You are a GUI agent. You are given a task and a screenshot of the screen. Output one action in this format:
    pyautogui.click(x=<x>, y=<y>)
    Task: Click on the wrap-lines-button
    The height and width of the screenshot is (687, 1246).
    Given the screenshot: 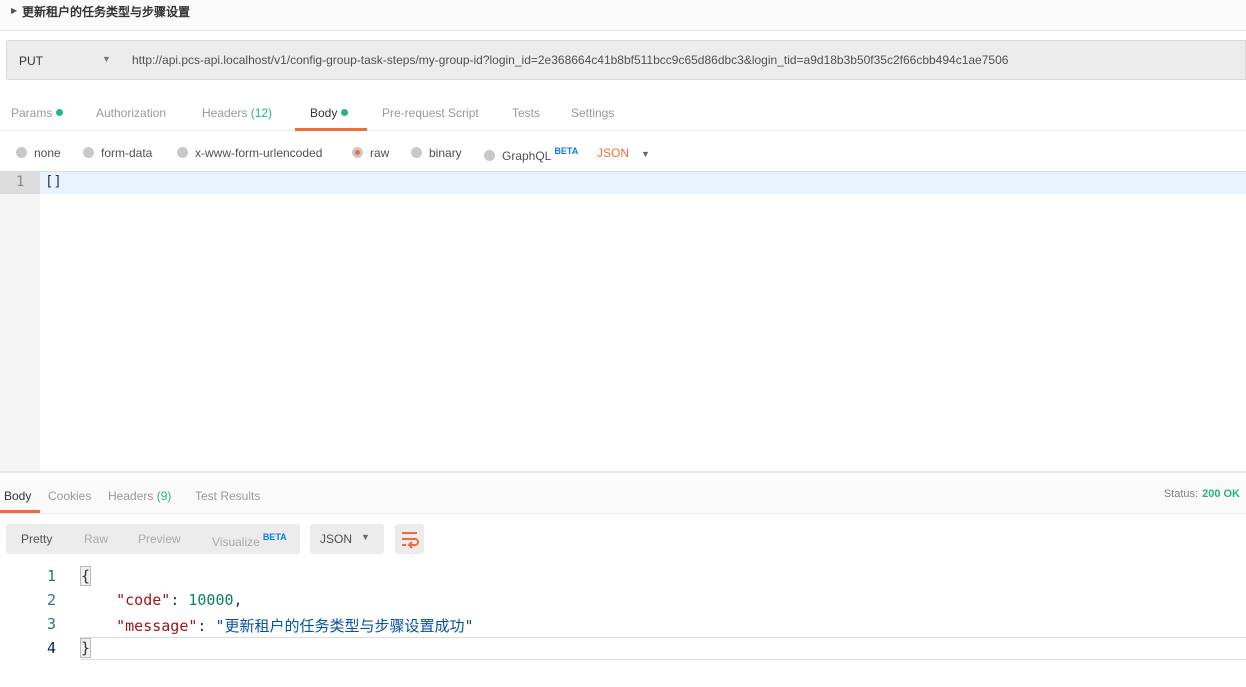 What is the action you would take?
    pyautogui.click(x=409, y=539)
    